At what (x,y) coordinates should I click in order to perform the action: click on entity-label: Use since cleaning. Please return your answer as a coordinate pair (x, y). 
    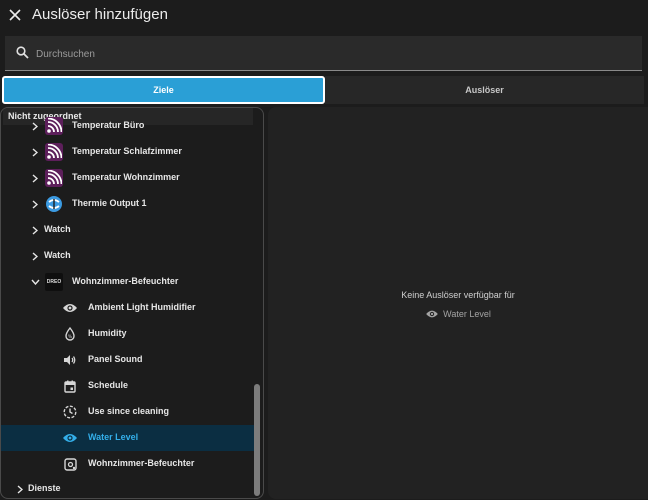
    Looking at the image, I should click on (129, 411).